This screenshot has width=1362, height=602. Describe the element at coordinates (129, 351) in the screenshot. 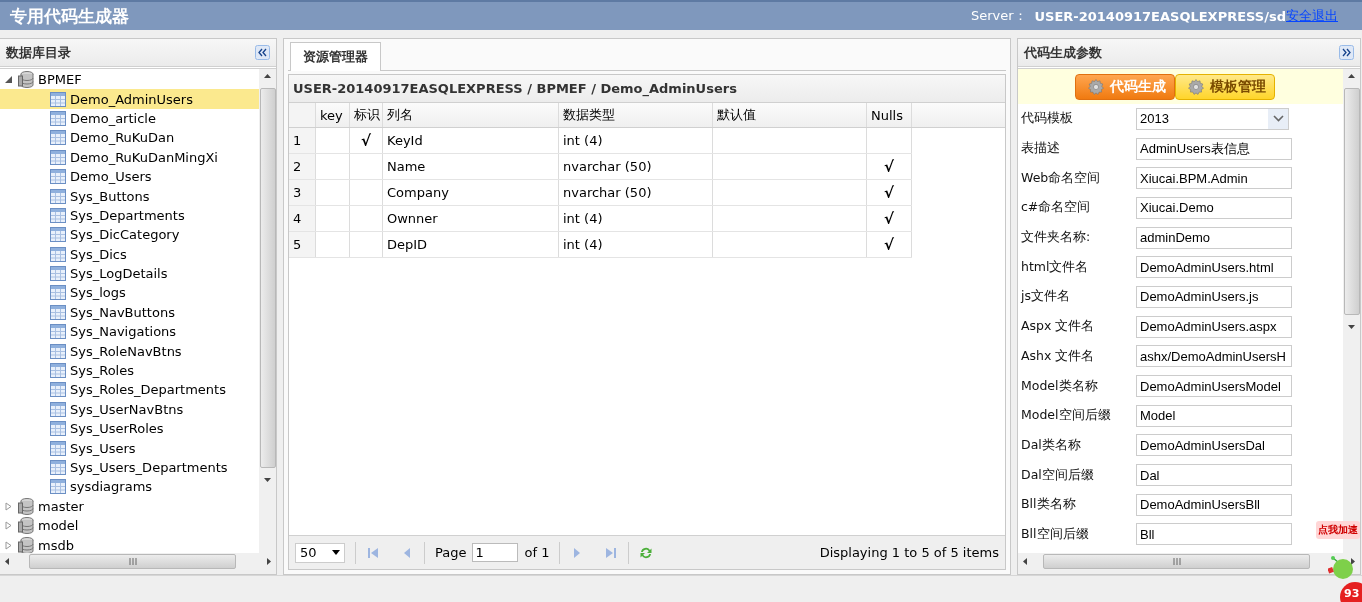

I see `tree-item: Sys_RoleNavBtns` at that location.